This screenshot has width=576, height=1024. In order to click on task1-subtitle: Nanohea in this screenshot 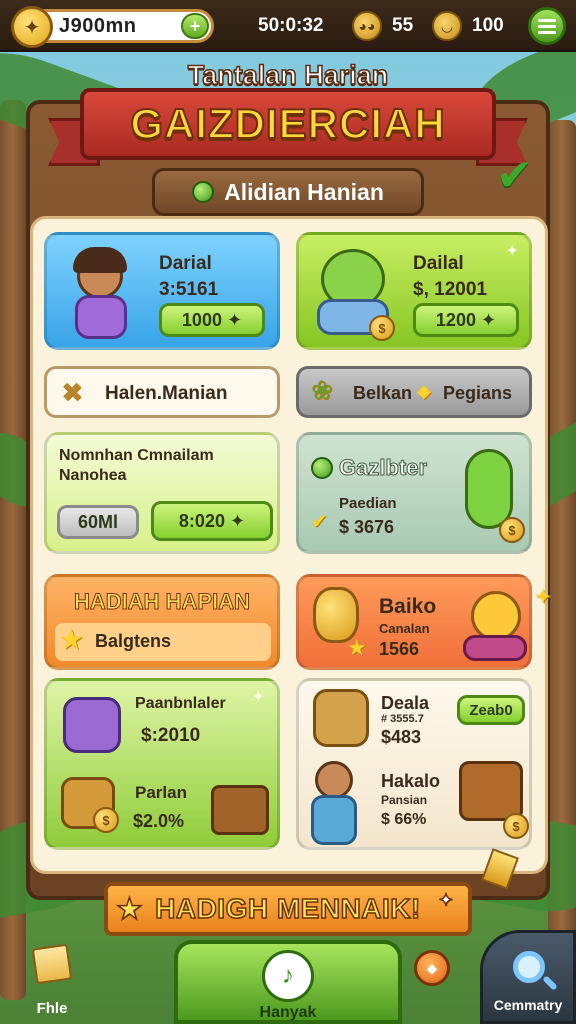, I will do `click(93, 475)`.